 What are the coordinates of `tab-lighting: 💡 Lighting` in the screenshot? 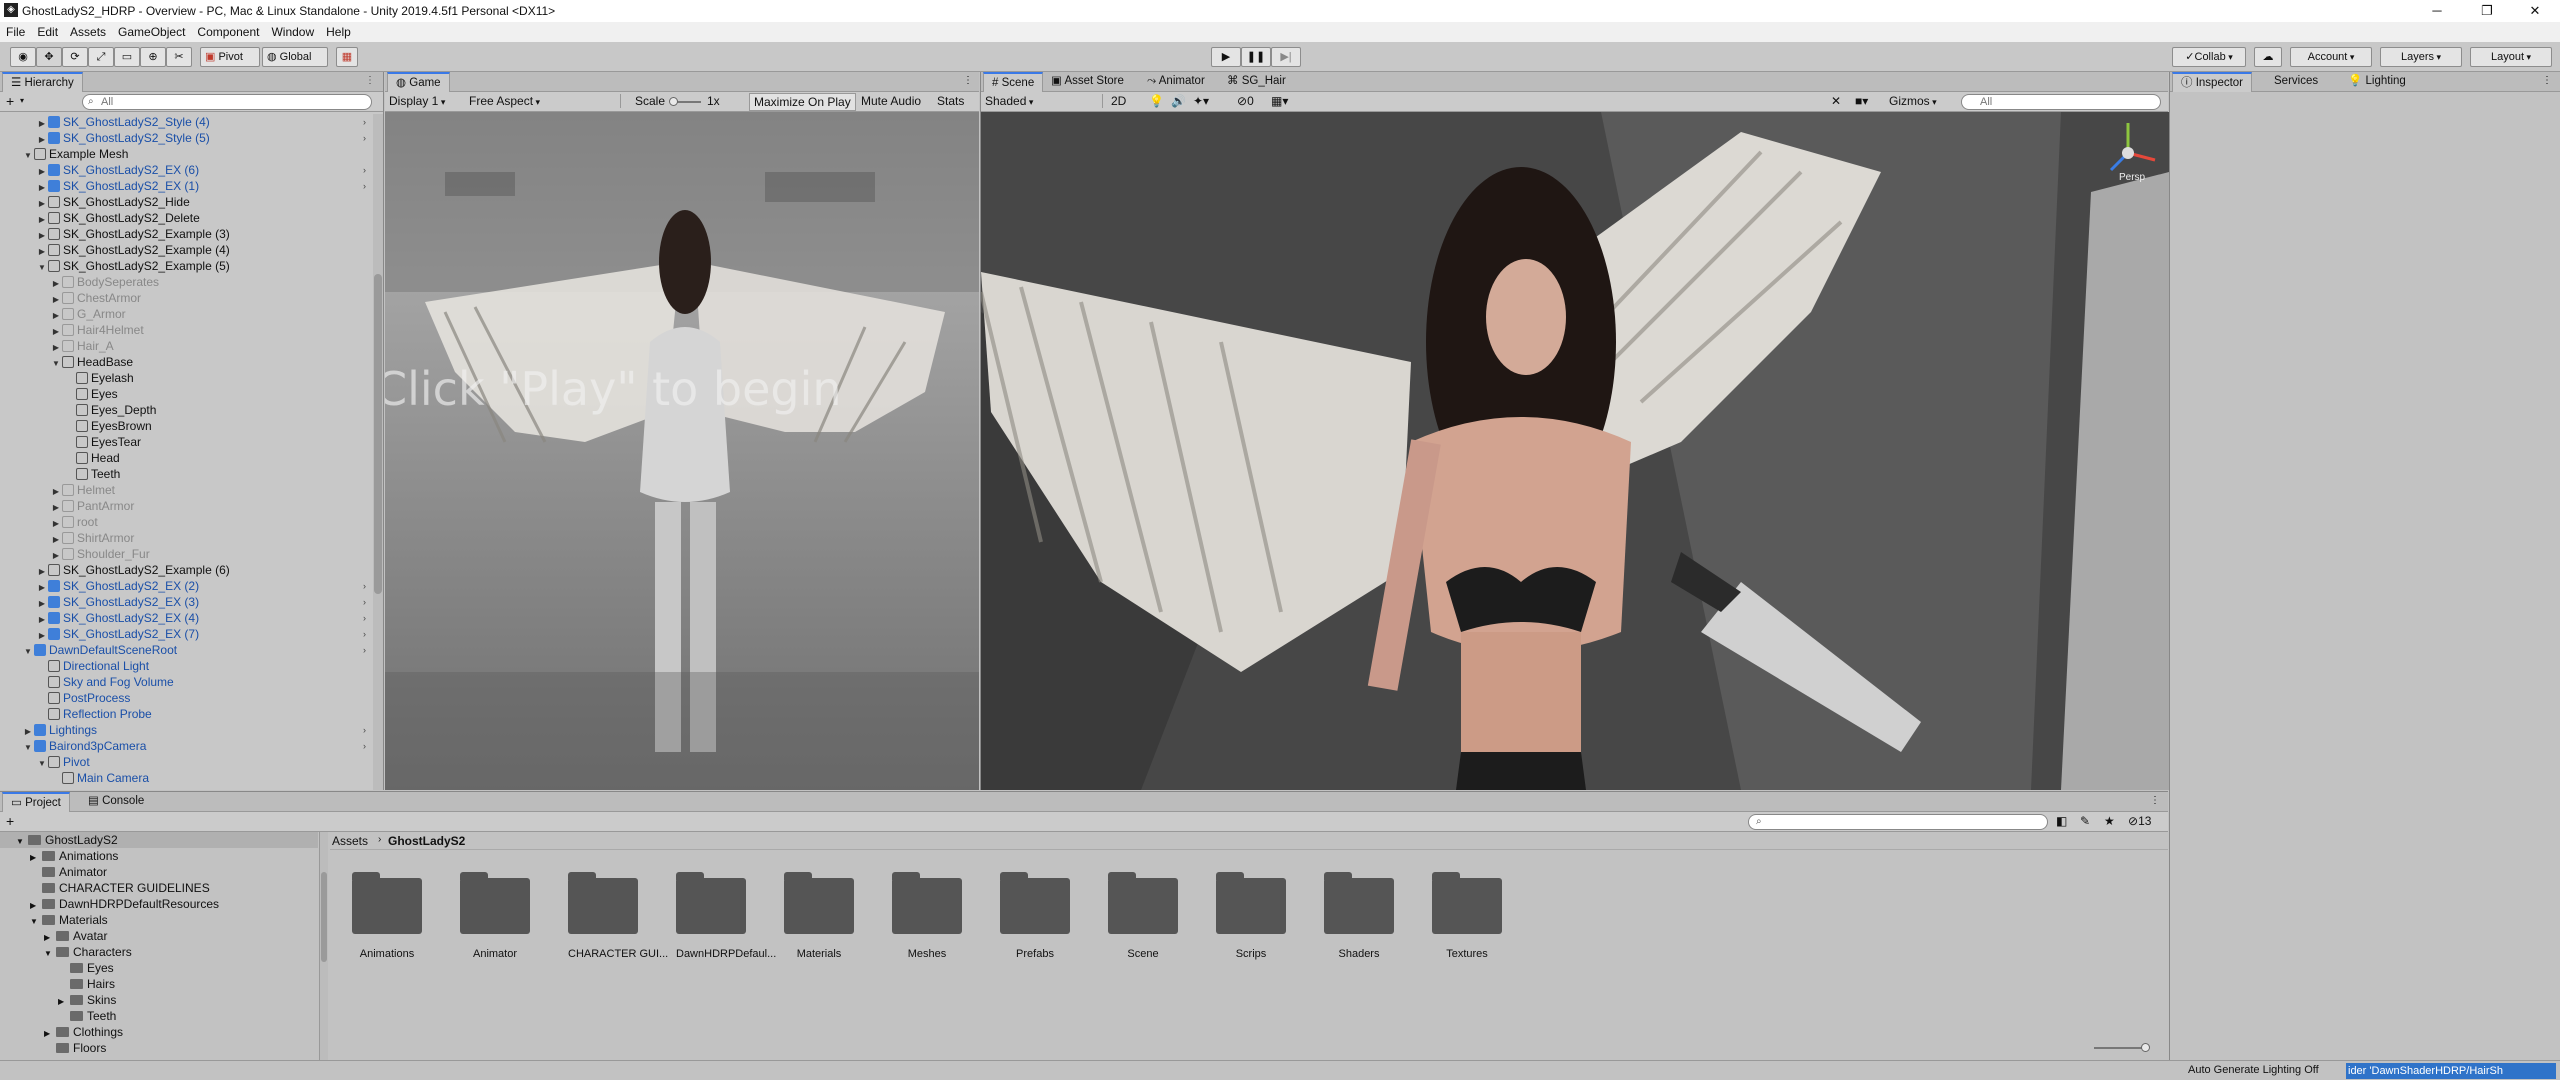 It's located at (2377, 82).